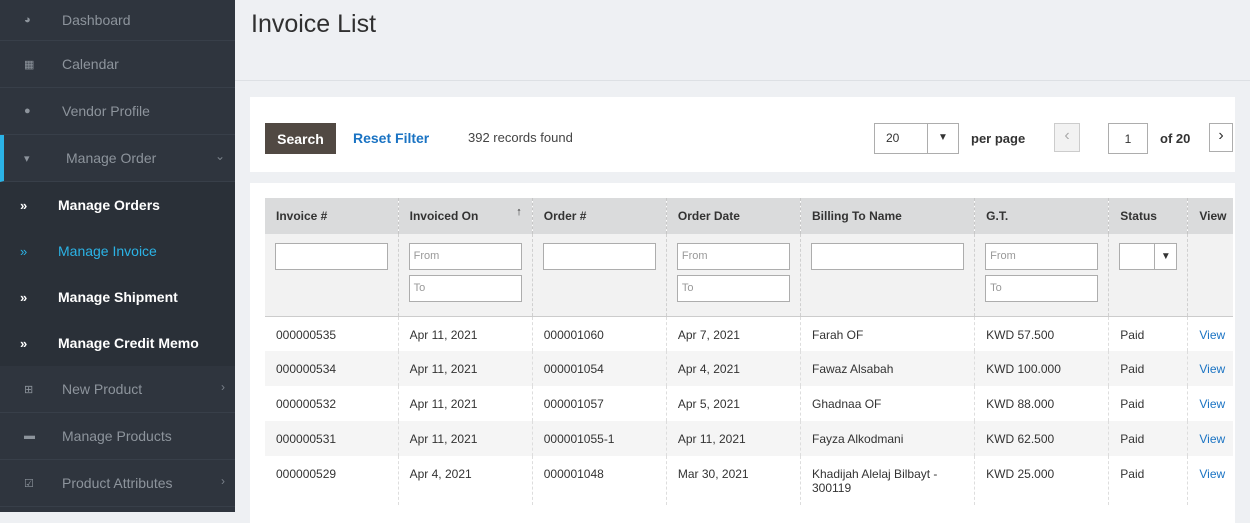 Image resolution: width=1250 pixels, height=523 pixels. What do you see at coordinates (1042, 480) in the screenshot?
I see `cell-grand-total: KWD 25.000` at bounding box center [1042, 480].